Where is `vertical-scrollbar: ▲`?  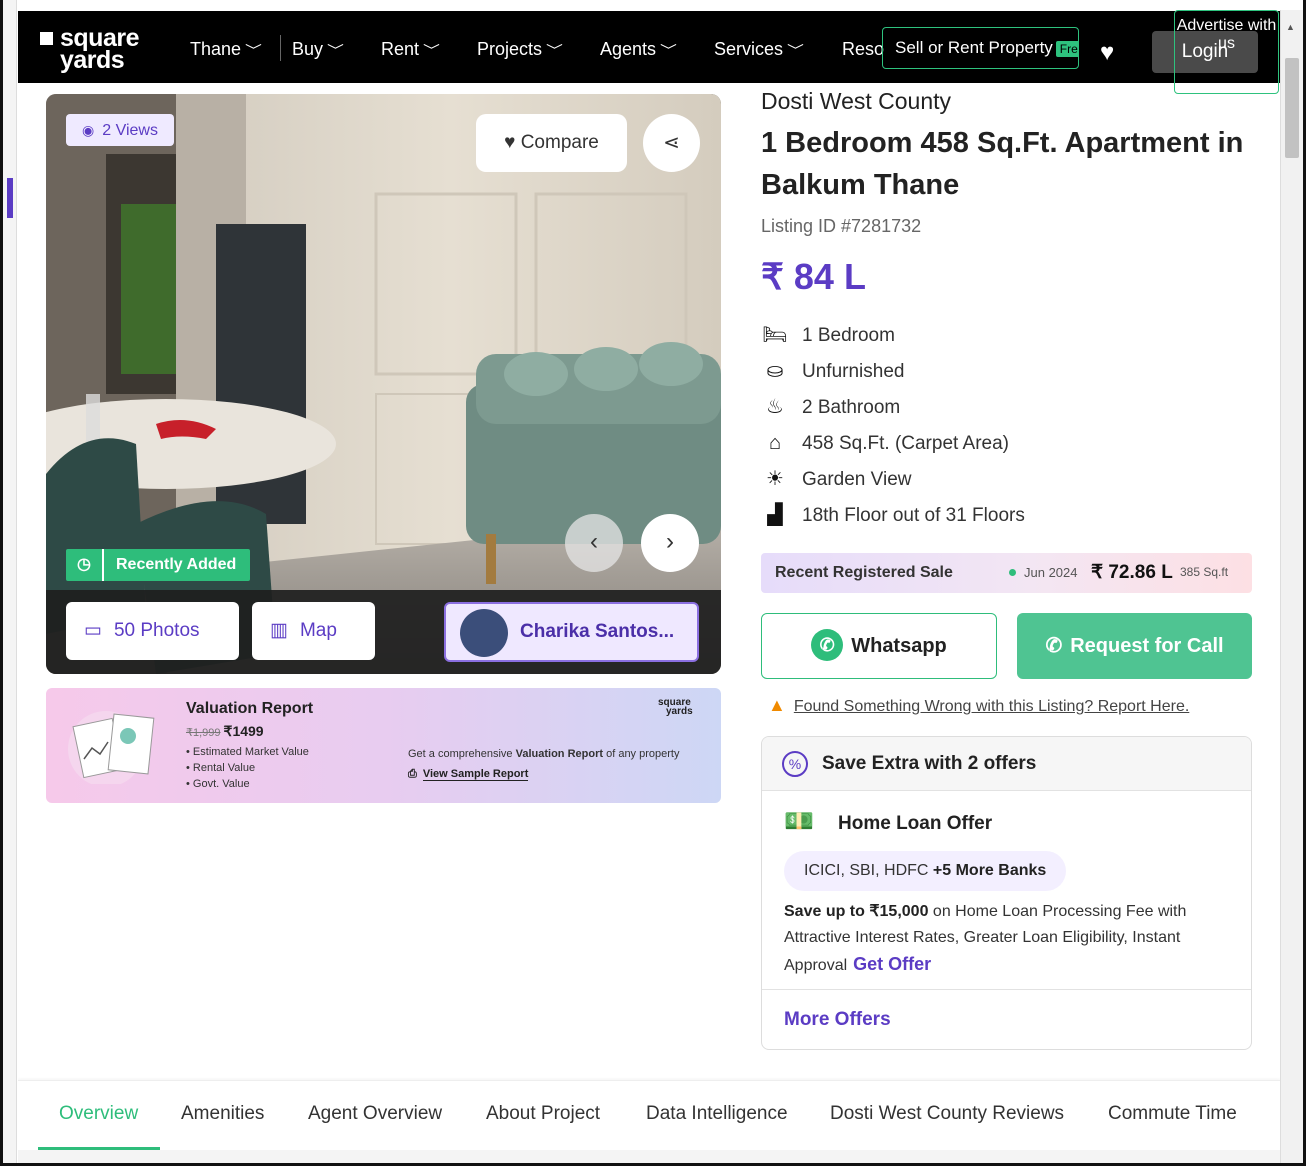 vertical-scrollbar: ▲ is located at coordinates (1291, 586).